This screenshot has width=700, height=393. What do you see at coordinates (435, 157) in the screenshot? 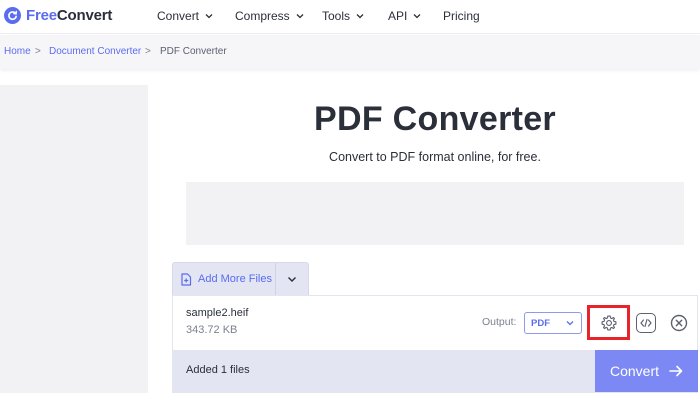
I see `page-subtitle: Convert to PDF format online, for free.` at bounding box center [435, 157].